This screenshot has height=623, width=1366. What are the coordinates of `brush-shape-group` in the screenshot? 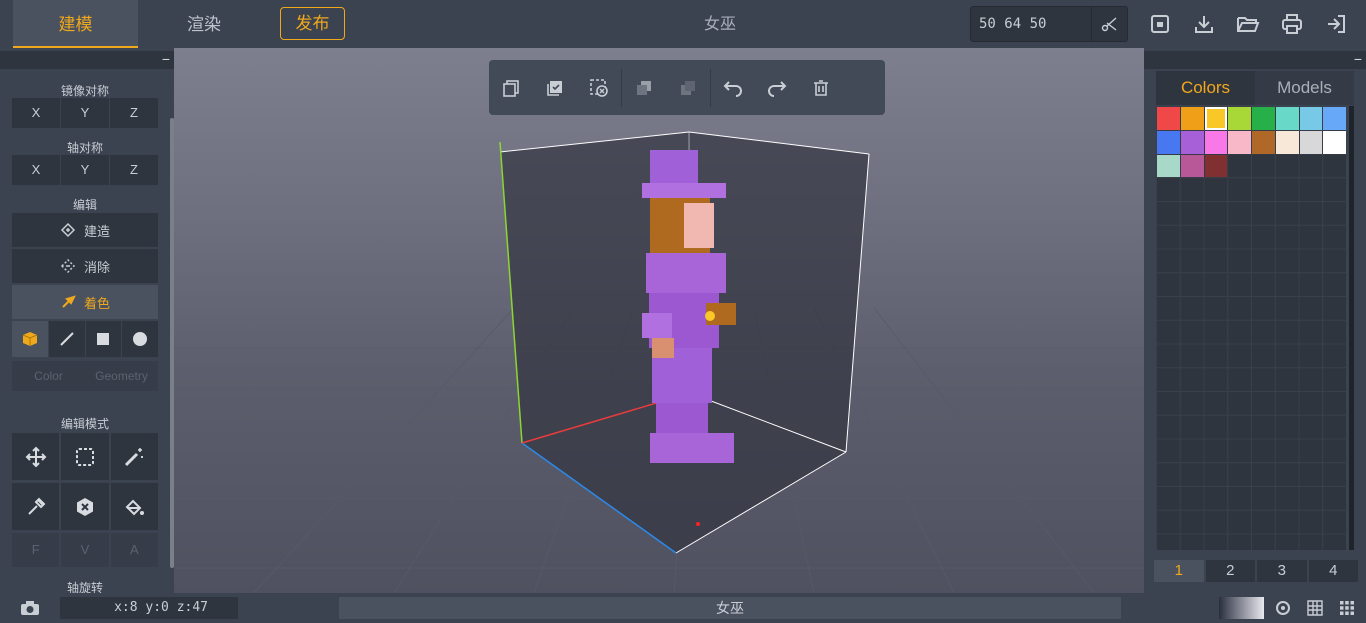 It's located at (85, 339).